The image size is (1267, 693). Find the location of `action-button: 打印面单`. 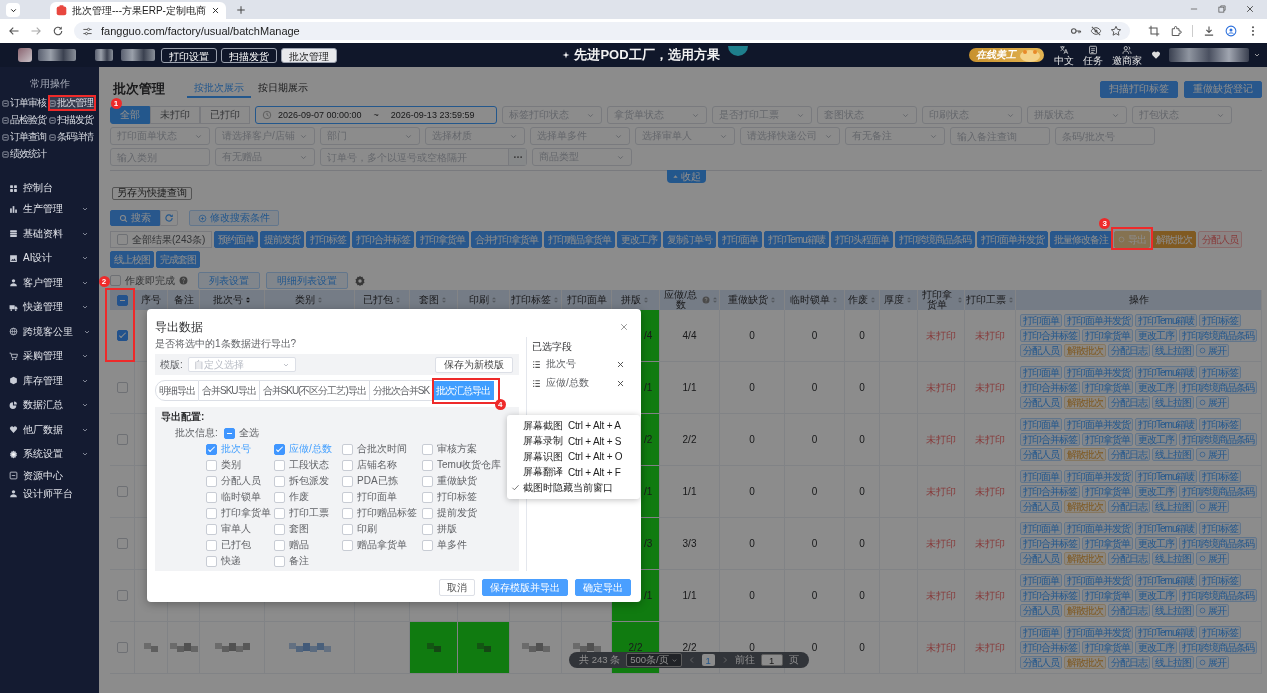

action-button: 打印面单 is located at coordinates (740, 239).